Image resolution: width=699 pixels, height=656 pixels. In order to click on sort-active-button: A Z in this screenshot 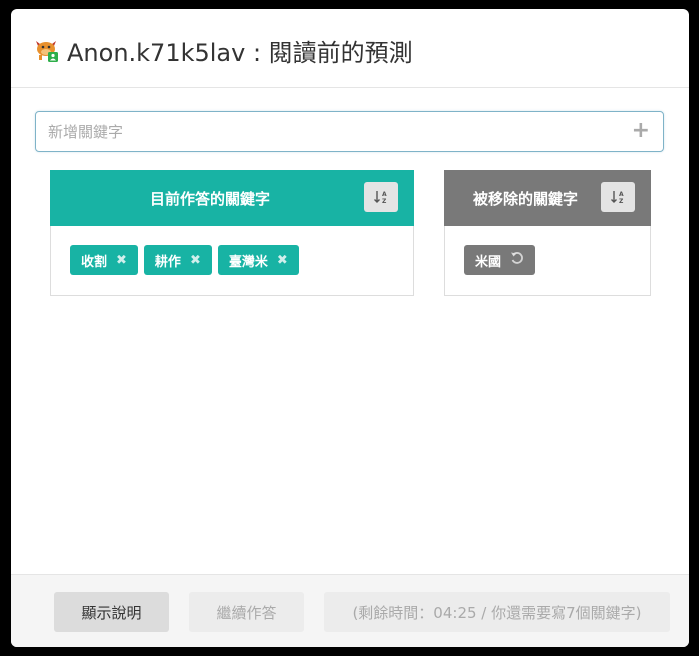, I will do `click(381, 197)`.